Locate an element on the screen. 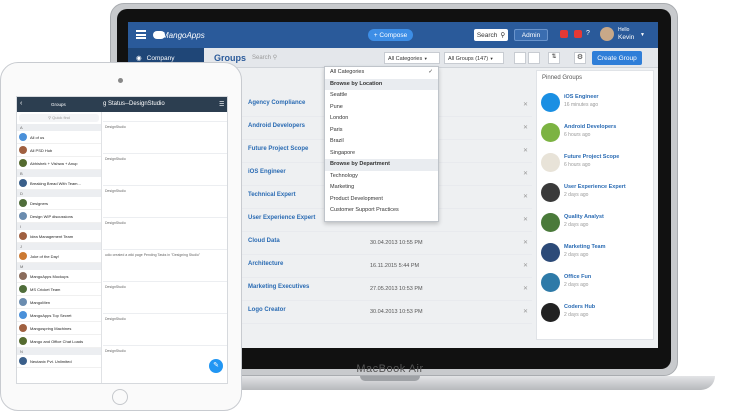  ipad-group-item: MangoApps Top Secret is located at coordinates (59, 315).